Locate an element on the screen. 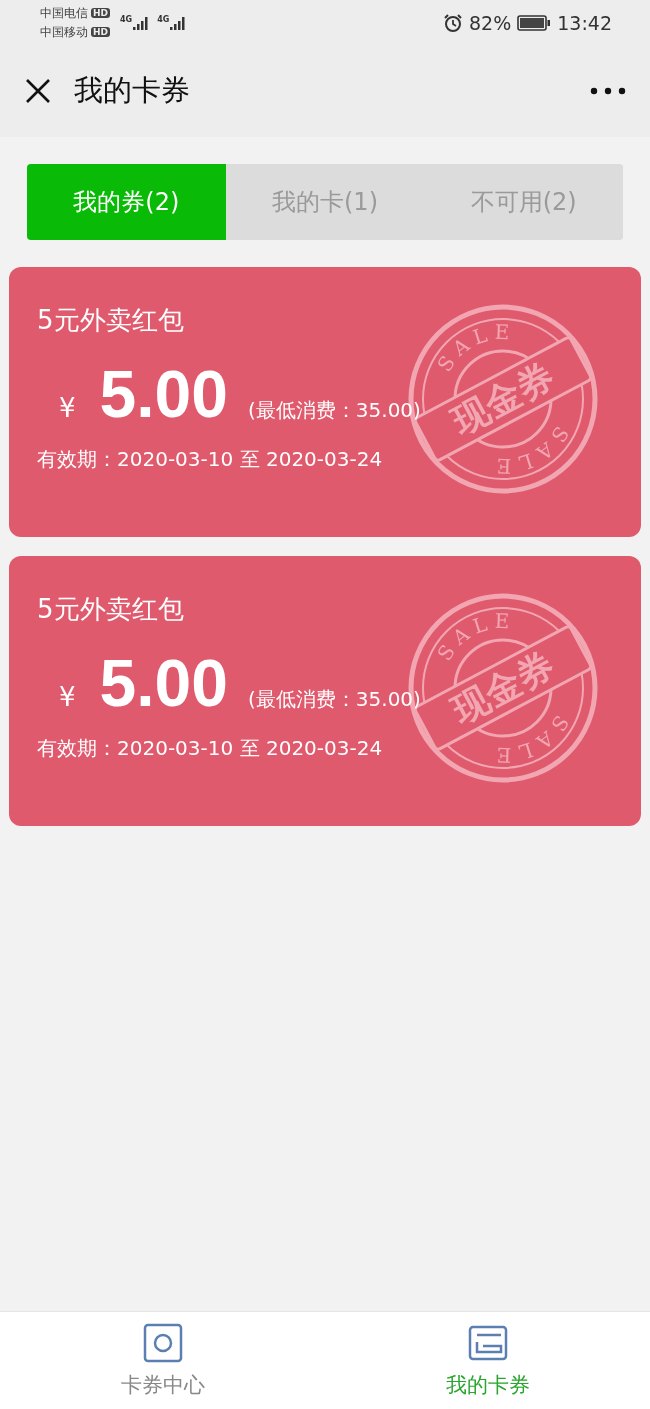 The image size is (650, 1409). close-button is located at coordinates (38, 91).